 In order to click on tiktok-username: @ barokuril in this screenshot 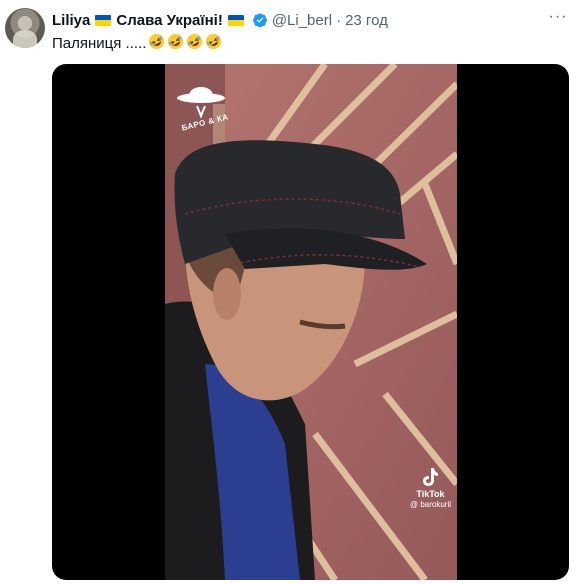, I will do `click(430, 504)`.